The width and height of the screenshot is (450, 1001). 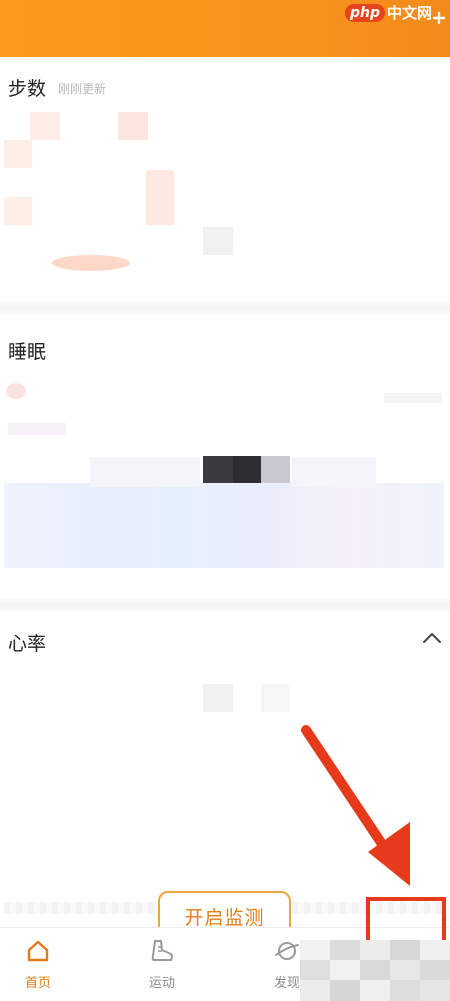 What do you see at coordinates (91, 263) in the screenshot?
I see `steps-progress-blur` at bounding box center [91, 263].